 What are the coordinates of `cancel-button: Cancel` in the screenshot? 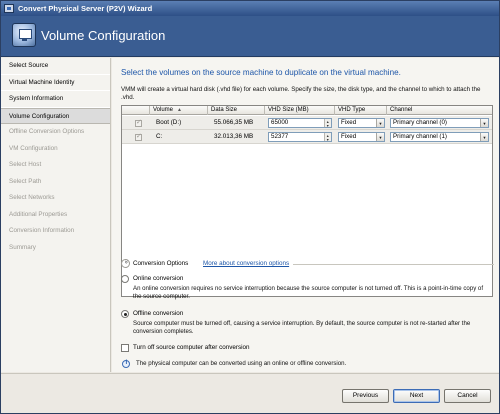 It's located at (467, 396).